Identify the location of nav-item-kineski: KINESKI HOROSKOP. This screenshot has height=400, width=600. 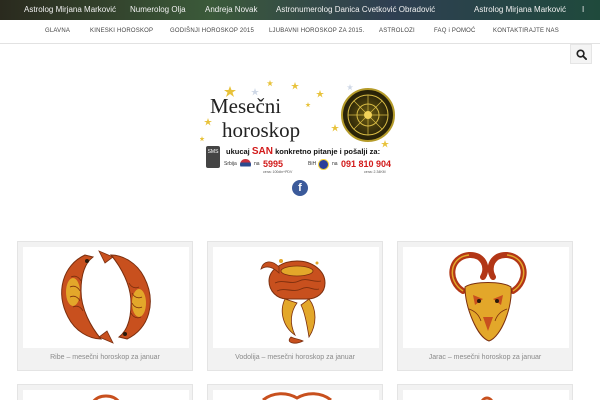
(121, 31).